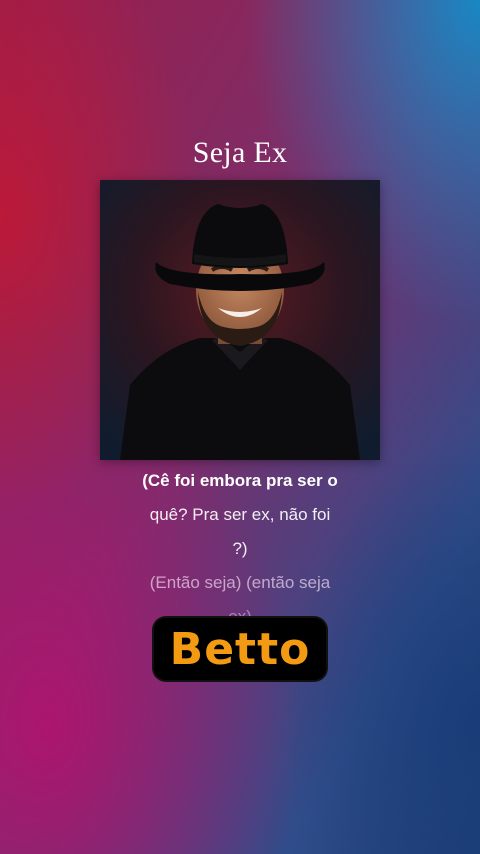 The width and height of the screenshot is (480, 854). What do you see at coordinates (240, 480) in the screenshot?
I see `lyric-line-active: (Cê foi embora pra ser o` at bounding box center [240, 480].